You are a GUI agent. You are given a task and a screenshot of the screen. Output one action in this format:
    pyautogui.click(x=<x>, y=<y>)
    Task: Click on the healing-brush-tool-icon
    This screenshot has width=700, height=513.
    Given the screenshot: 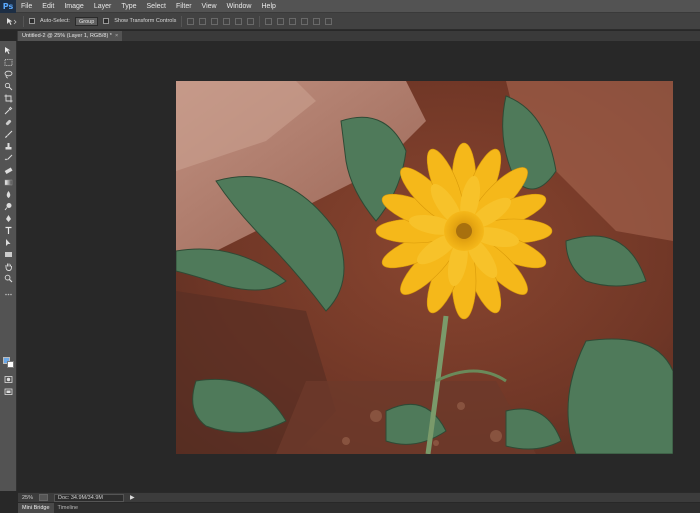 What is the action you would take?
    pyautogui.click(x=8, y=122)
    